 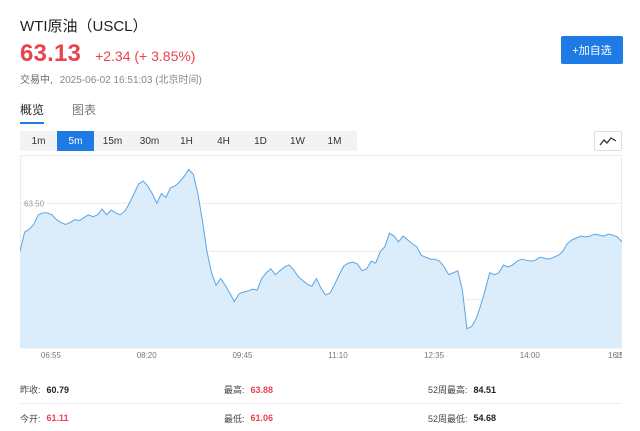 I want to click on y-tick-label: 63.50, so click(x=34, y=203).